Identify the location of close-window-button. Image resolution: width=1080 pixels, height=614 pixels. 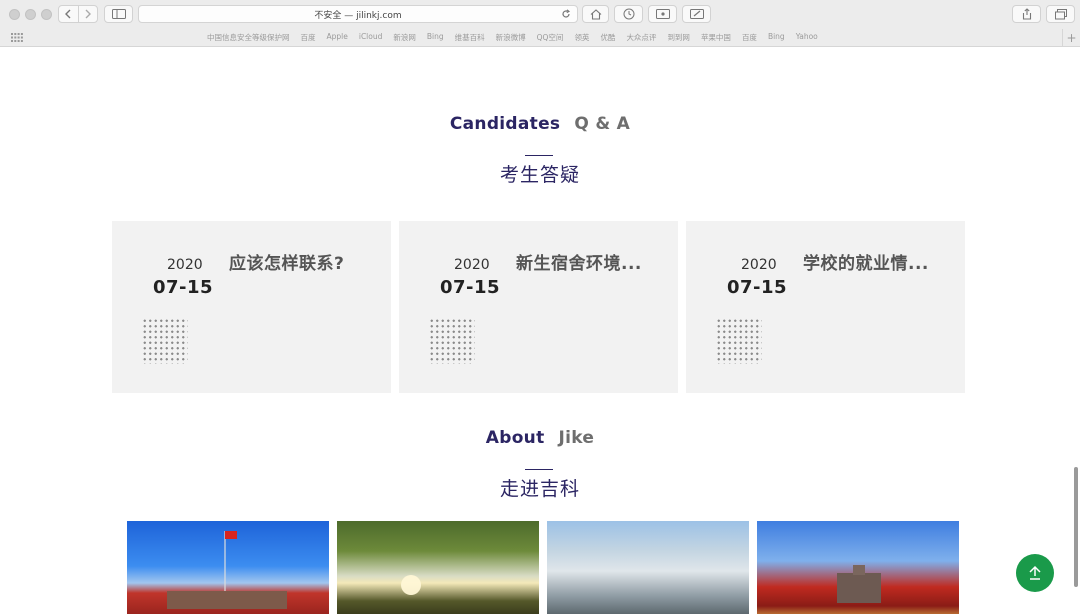
(14, 14).